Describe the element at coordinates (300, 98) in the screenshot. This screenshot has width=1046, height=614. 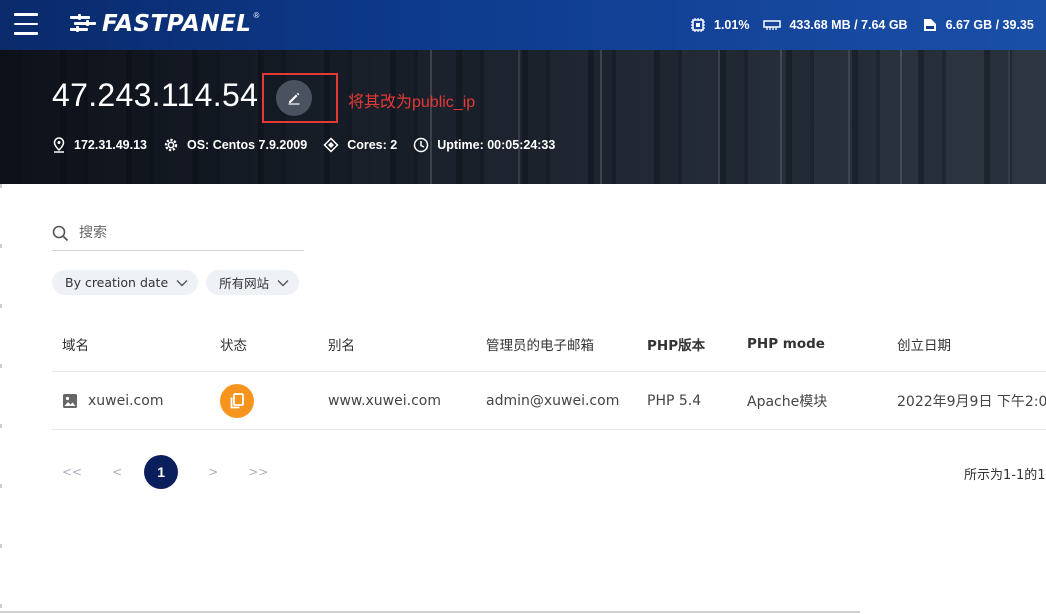
I see `annotation-box` at that location.